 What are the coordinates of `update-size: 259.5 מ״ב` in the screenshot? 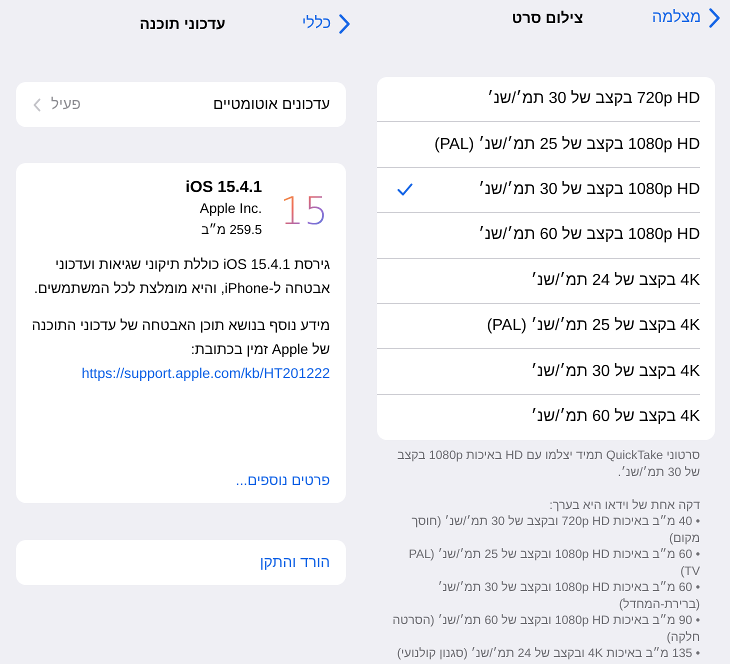 It's located at (231, 230).